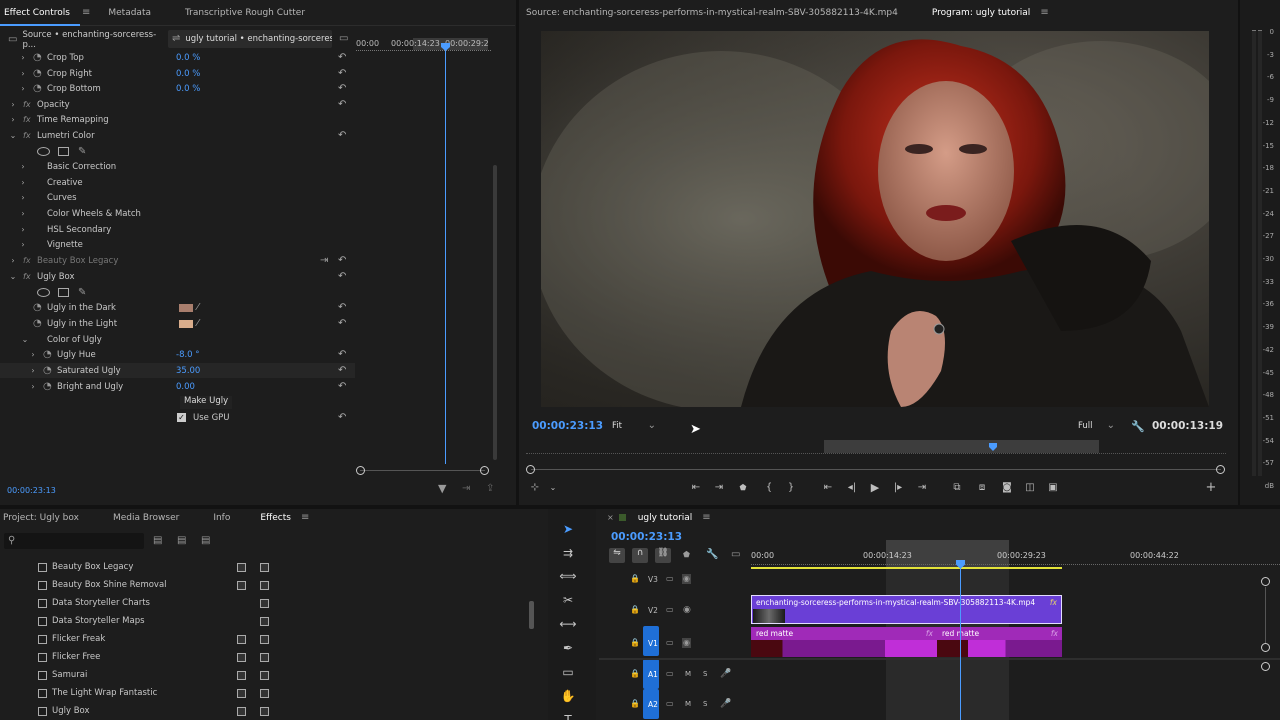 Image resolution: width=1280 pixels, height=720 pixels. What do you see at coordinates (324, 260) in the screenshot?
I see `plugin-info-icon: ⇥` at bounding box center [324, 260].